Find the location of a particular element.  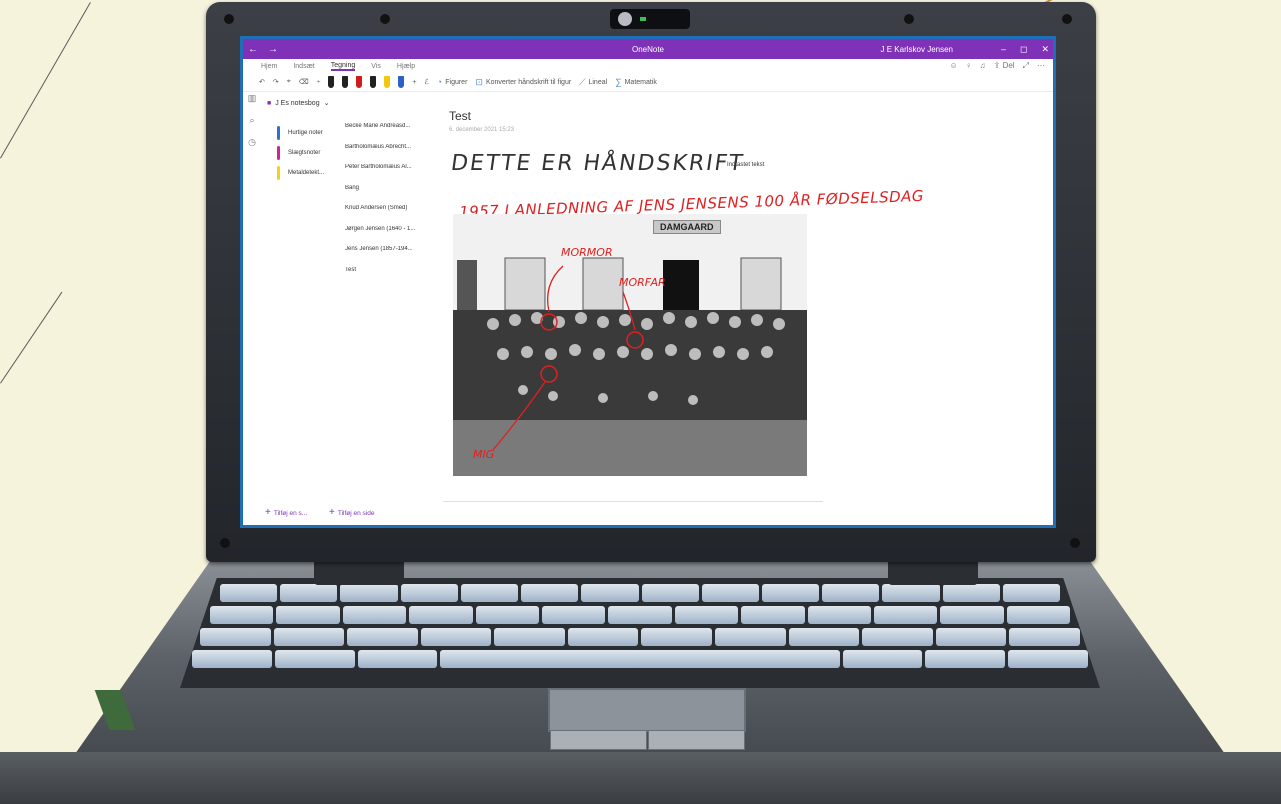

math-button: ∑ Matematik is located at coordinates (636, 82).